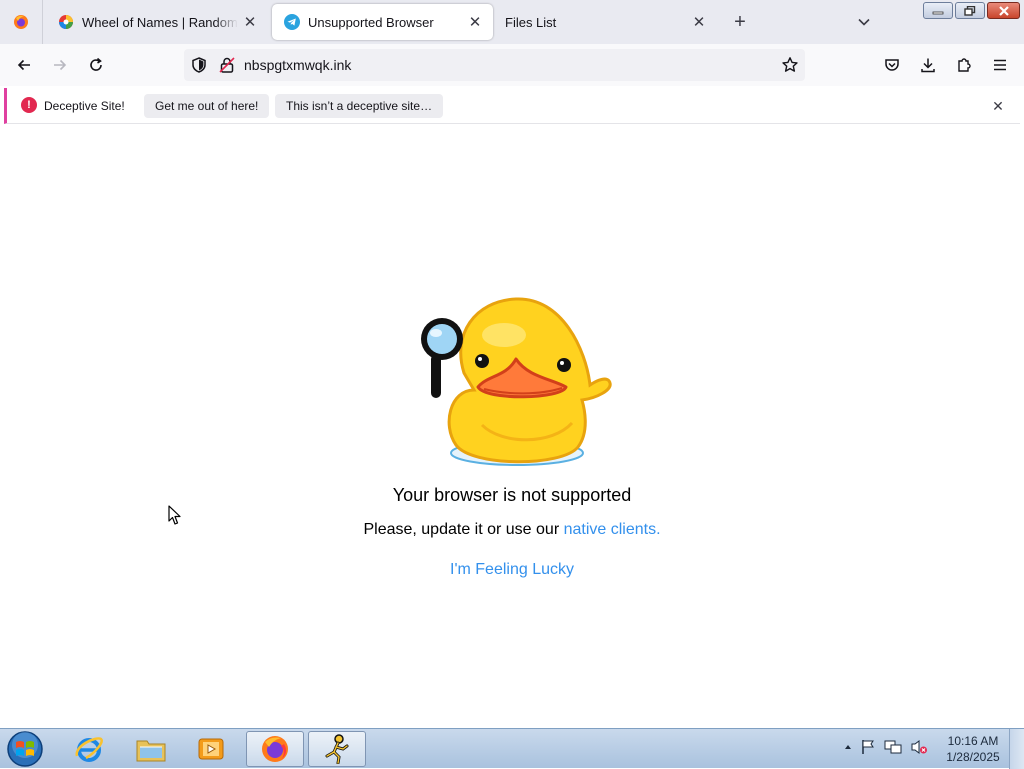 This screenshot has width=1024, height=769. I want to click on tab-files-list: Files List ✕, so click(606, 22).